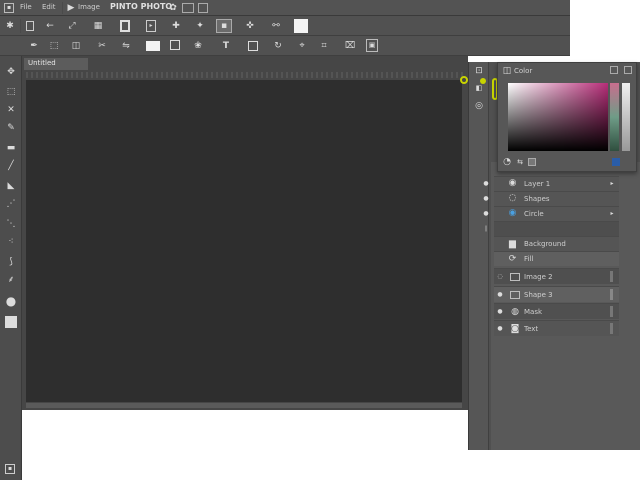 Image resolution: width=640 pixels, height=480 pixels. What do you see at coordinates (226, 46) in the screenshot?
I see `text-icon: T` at bounding box center [226, 46].